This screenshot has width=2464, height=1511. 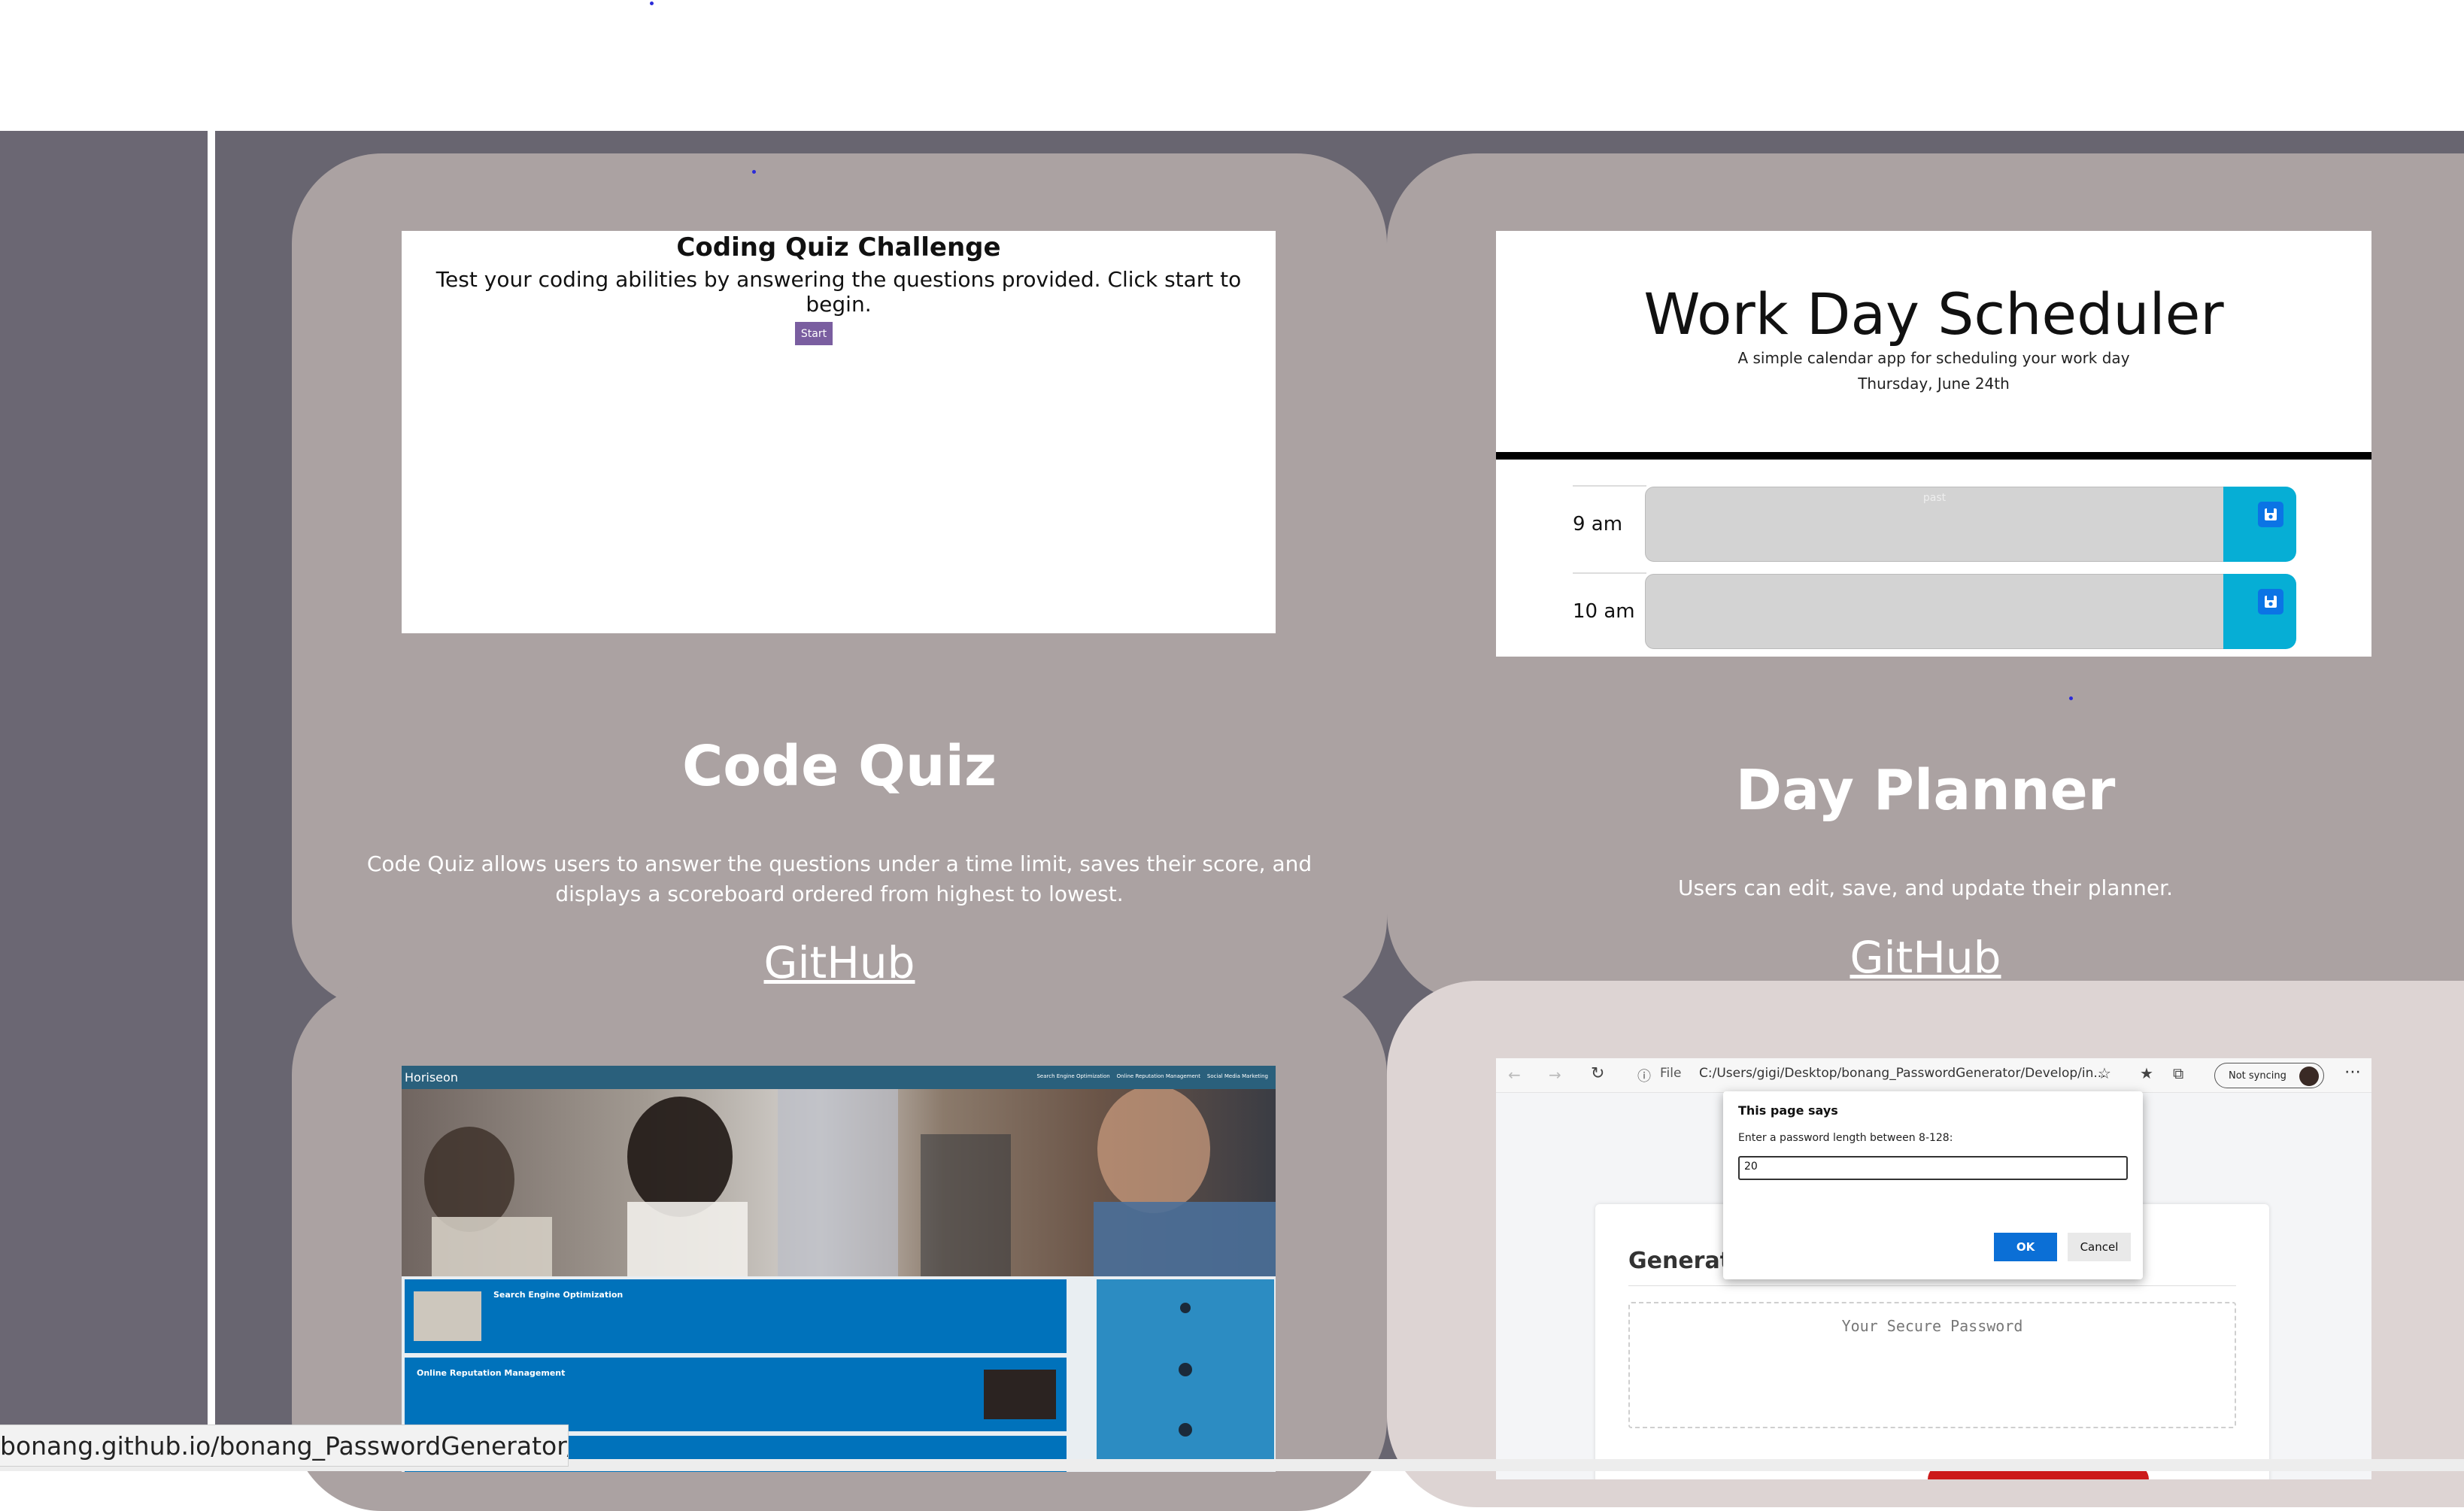 What do you see at coordinates (1514, 1075) in the screenshot?
I see `back-icon: ←` at bounding box center [1514, 1075].